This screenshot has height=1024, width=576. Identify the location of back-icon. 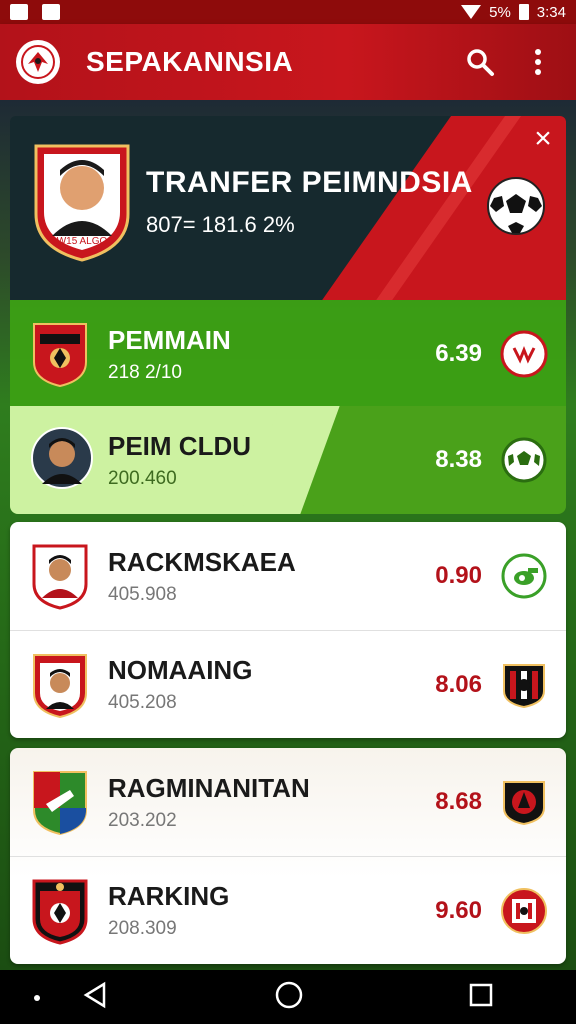
(96, 997).